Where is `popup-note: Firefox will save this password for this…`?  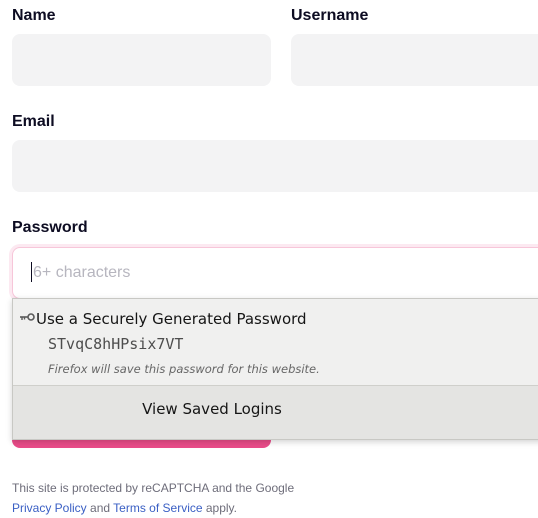
popup-note: Firefox will save this password for this… is located at coordinates (184, 369).